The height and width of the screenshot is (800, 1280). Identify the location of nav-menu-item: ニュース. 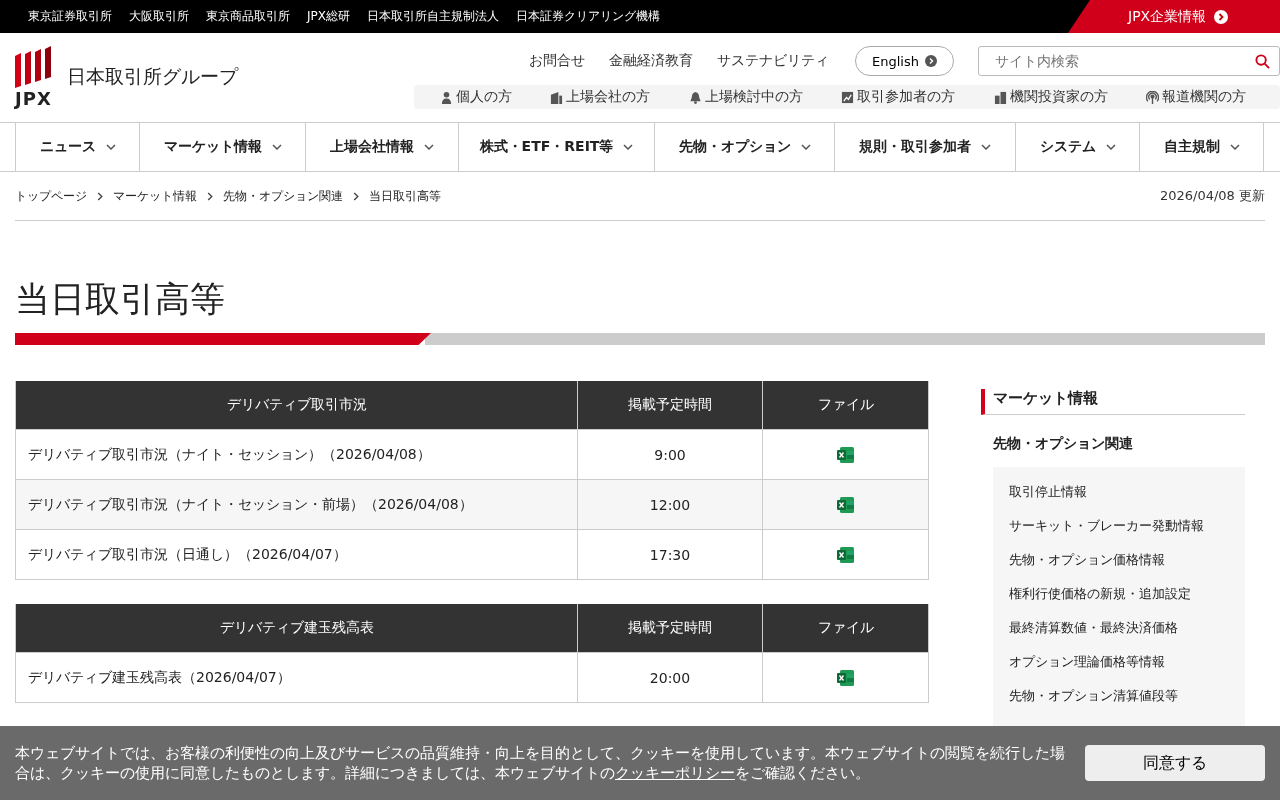
(77, 147).